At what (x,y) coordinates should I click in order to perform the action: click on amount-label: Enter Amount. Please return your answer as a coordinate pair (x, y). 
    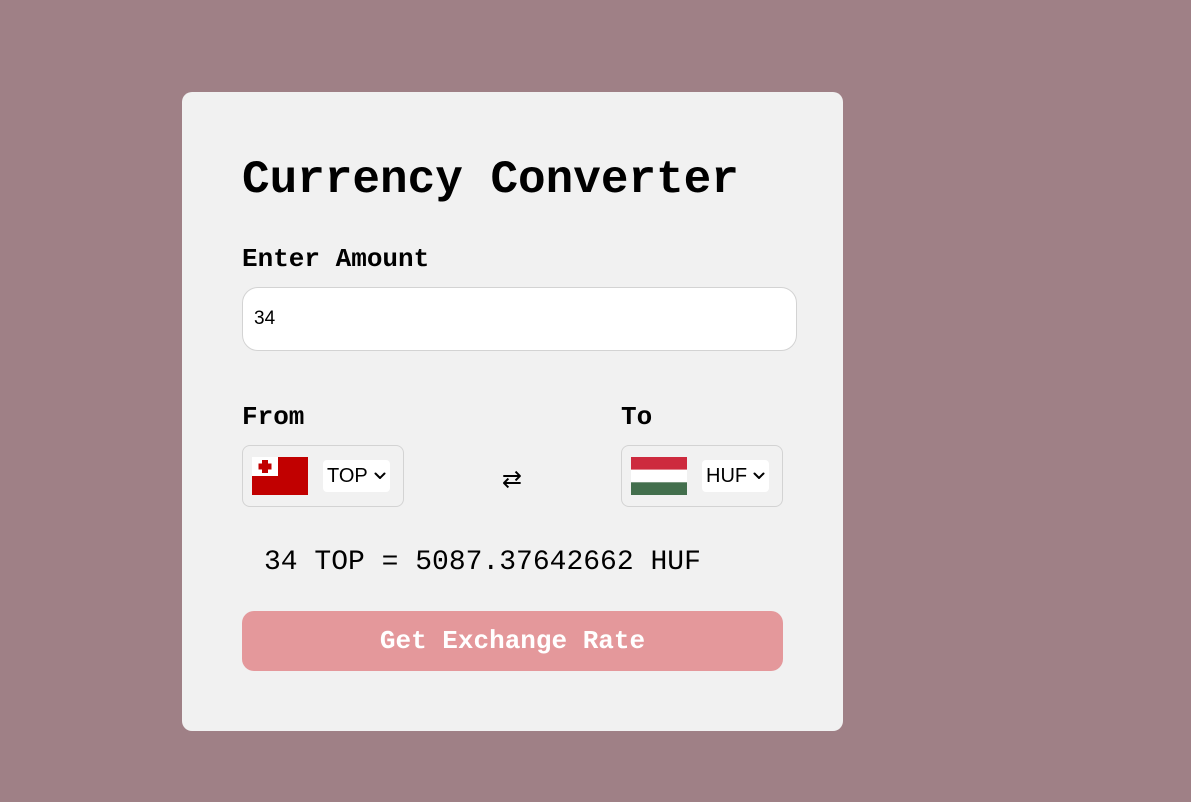
    Looking at the image, I should click on (336, 259).